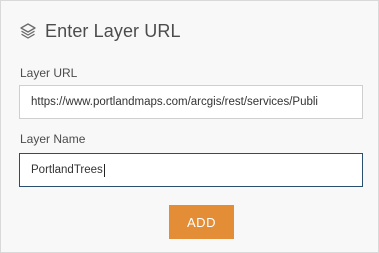  I want to click on layer-name-label: Layer Name, so click(53, 139).